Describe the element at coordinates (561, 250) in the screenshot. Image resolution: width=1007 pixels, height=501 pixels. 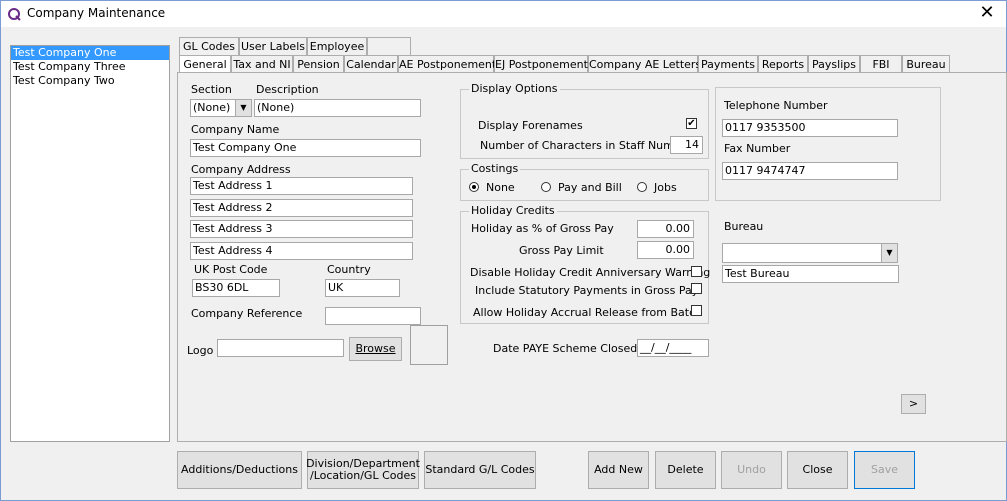
I see `gross-pay-limit-label: Gross Pay Limit` at that location.